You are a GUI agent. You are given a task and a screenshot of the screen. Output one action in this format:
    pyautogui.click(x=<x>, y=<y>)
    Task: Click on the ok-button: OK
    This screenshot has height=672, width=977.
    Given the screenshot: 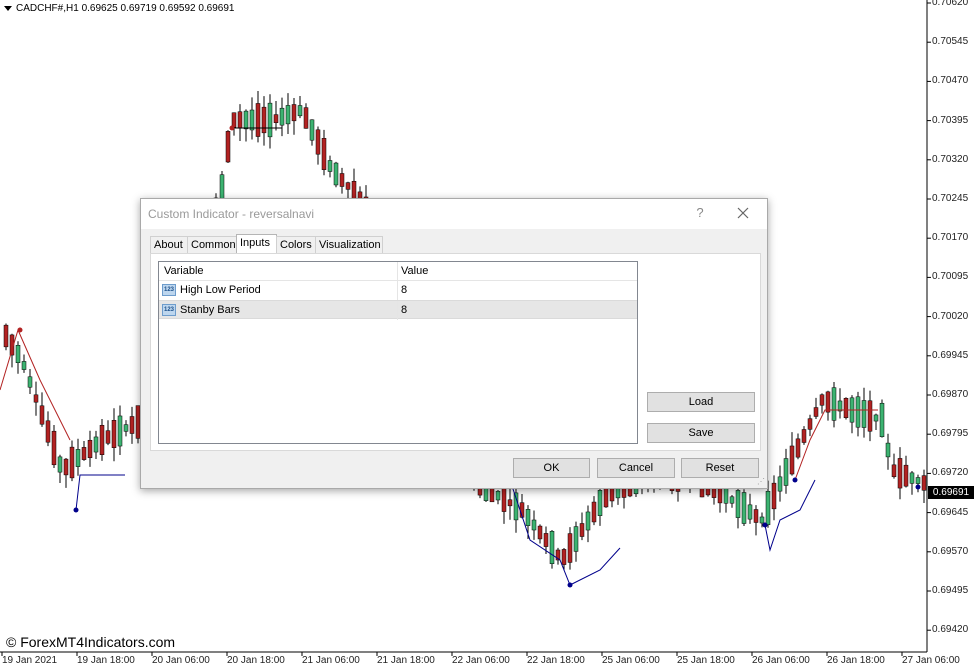 What is the action you would take?
    pyautogui.click(x=551, y=468)
    